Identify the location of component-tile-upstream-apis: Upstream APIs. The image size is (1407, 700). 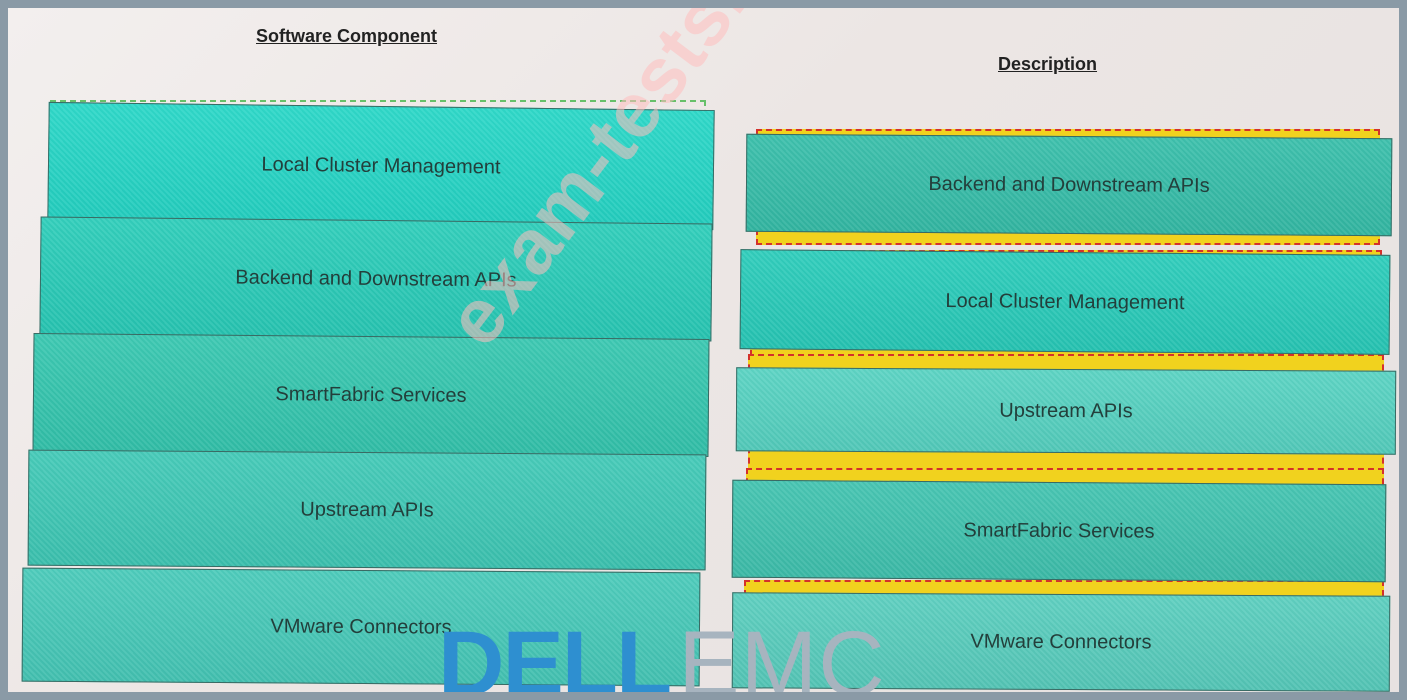
(367, 510).